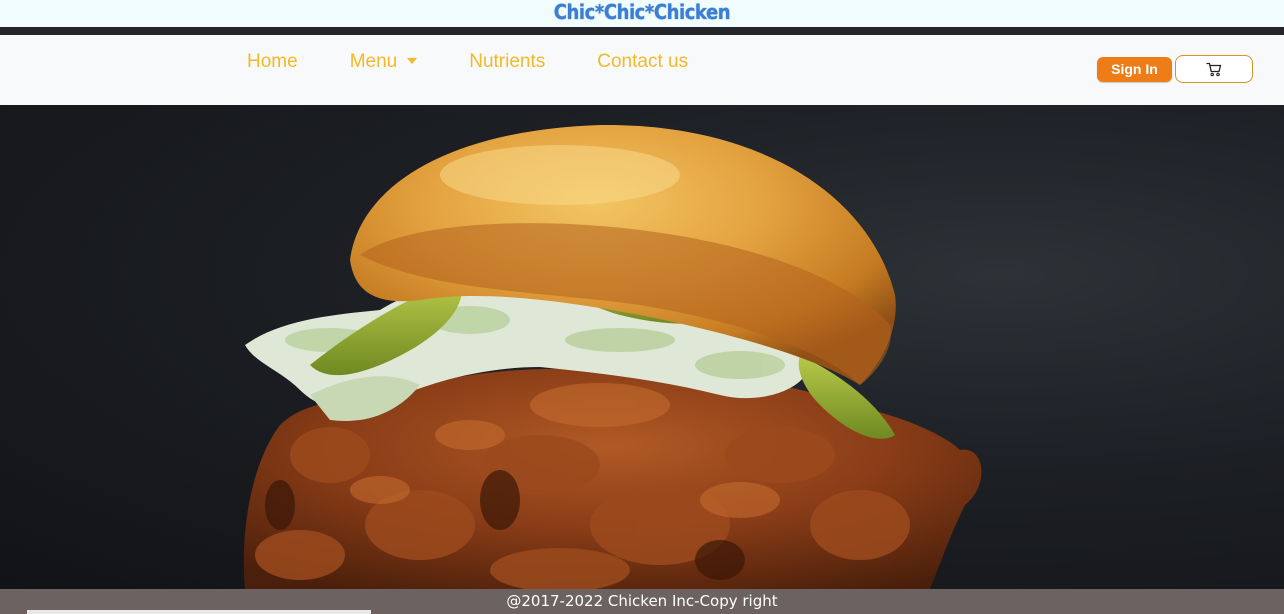 The width and height of the screenshot is (1284, 614). I want to click on brand-logo-text: Chic*Chic*Chicken, so click(642, 12).